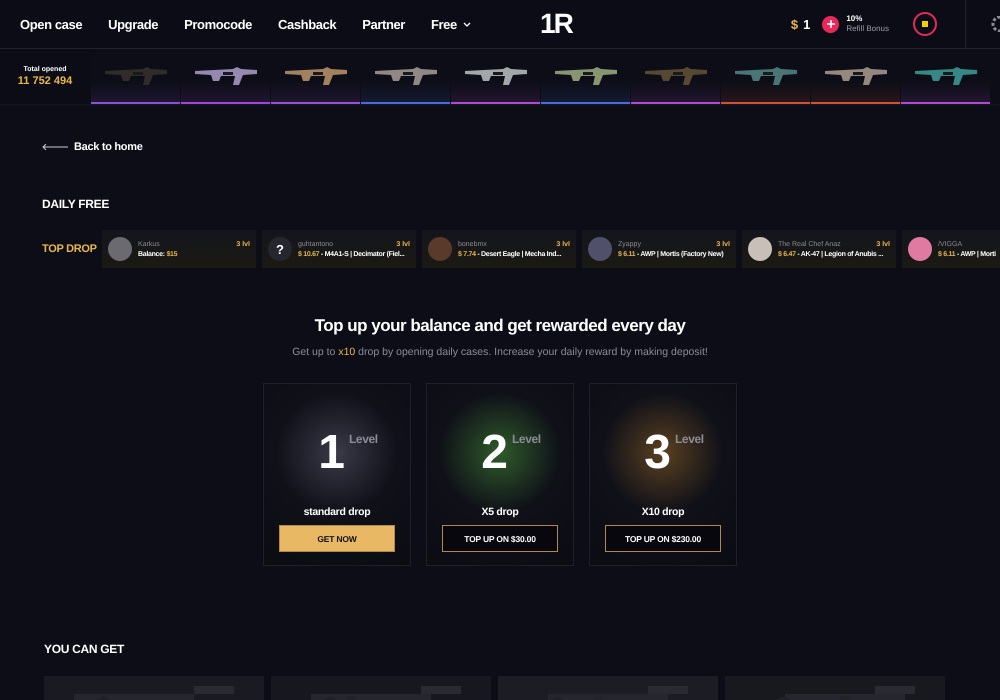 This screenshot has width=1000, height=700. I want to click on nav-link: Upgrade, so click(133, 24).